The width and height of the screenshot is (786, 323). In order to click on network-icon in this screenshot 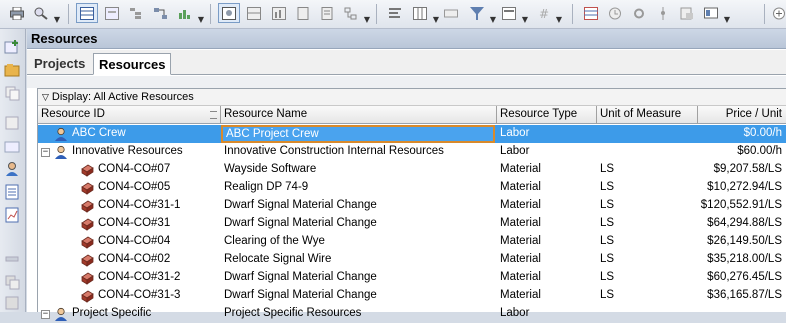, I will do `click(161, 13)`.